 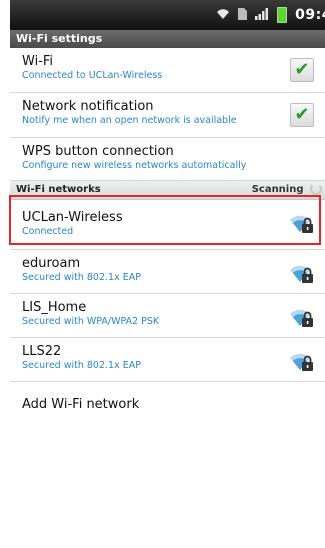 What do you see at coordinates (42, 351) in the screenshot?
I see `network-name: LLS22` at bounding box center [42, 351].